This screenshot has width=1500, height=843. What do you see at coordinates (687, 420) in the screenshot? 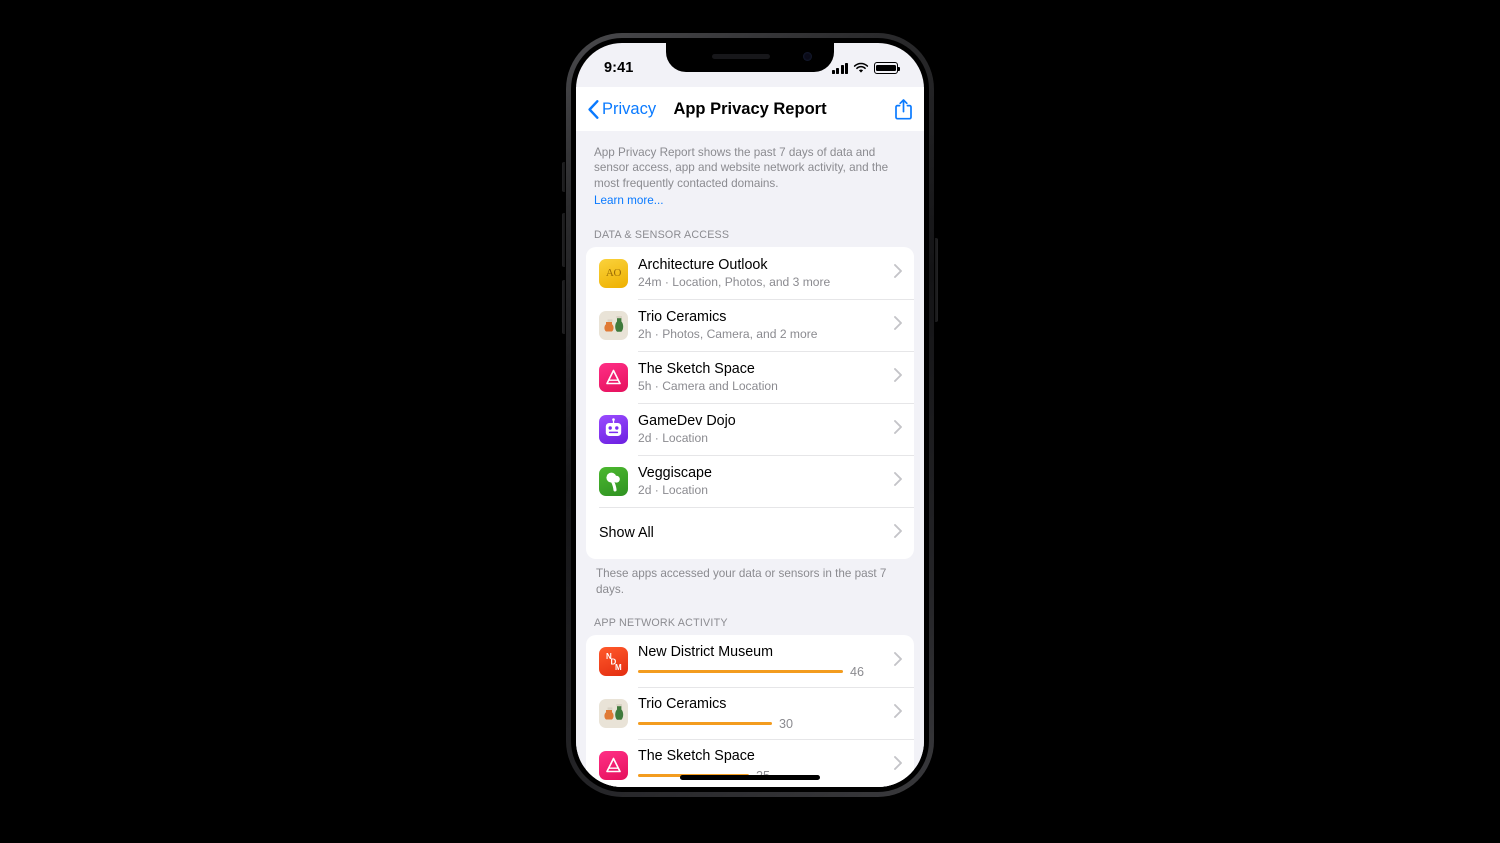
I see `app-name: GameDev Dojo` at bounding box center [687, 420].